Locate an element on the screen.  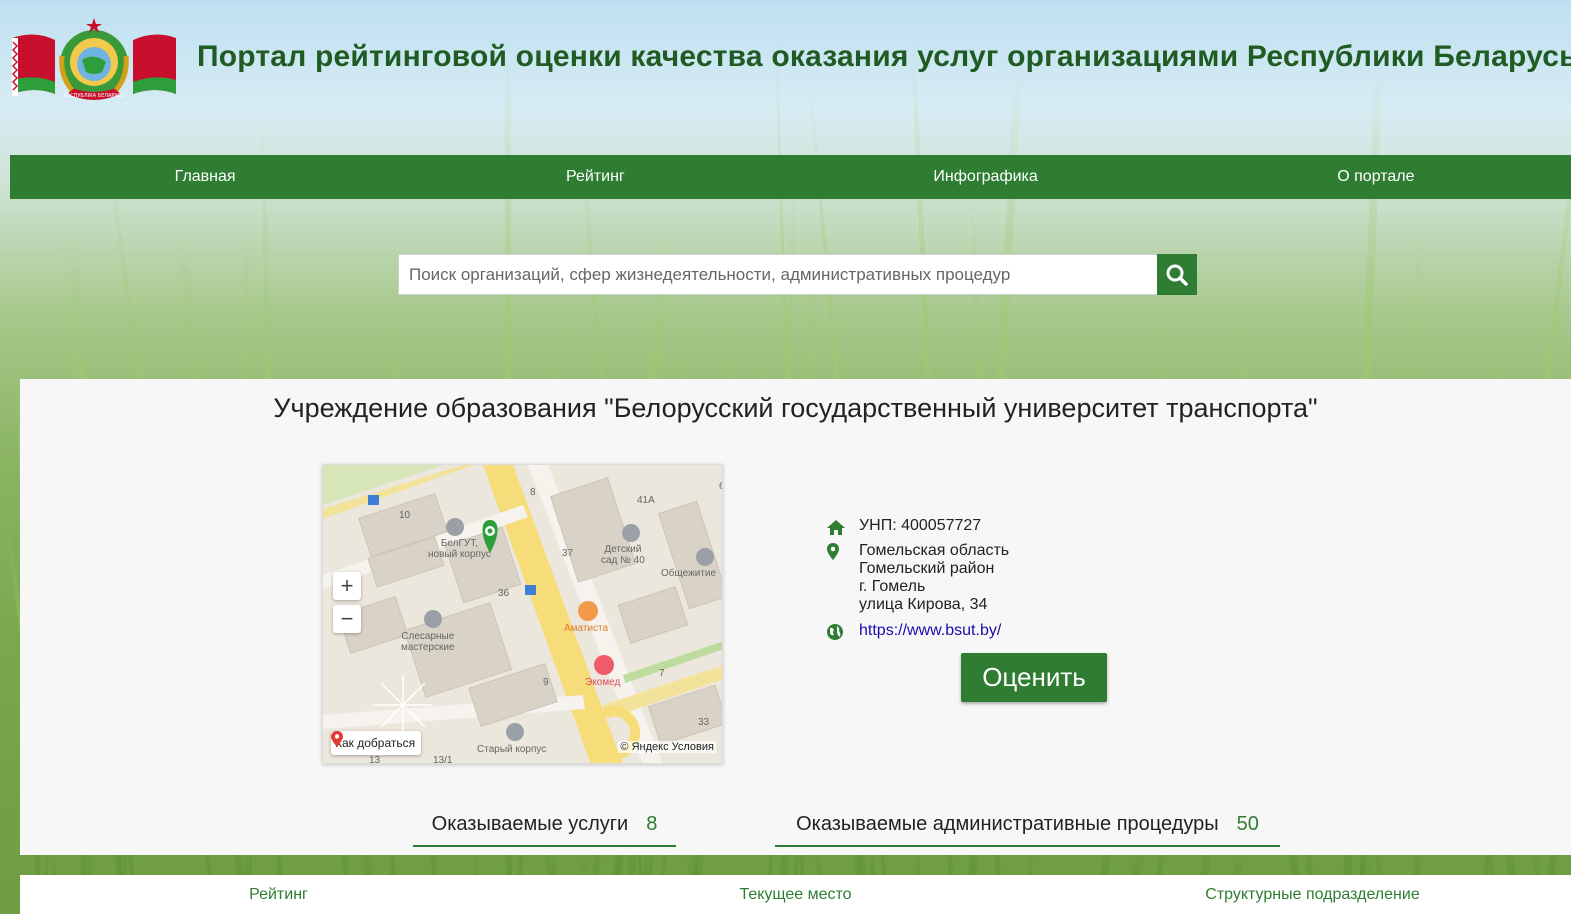
website-link: https://www.bsut.by/ is located at coordinates (930, 630).